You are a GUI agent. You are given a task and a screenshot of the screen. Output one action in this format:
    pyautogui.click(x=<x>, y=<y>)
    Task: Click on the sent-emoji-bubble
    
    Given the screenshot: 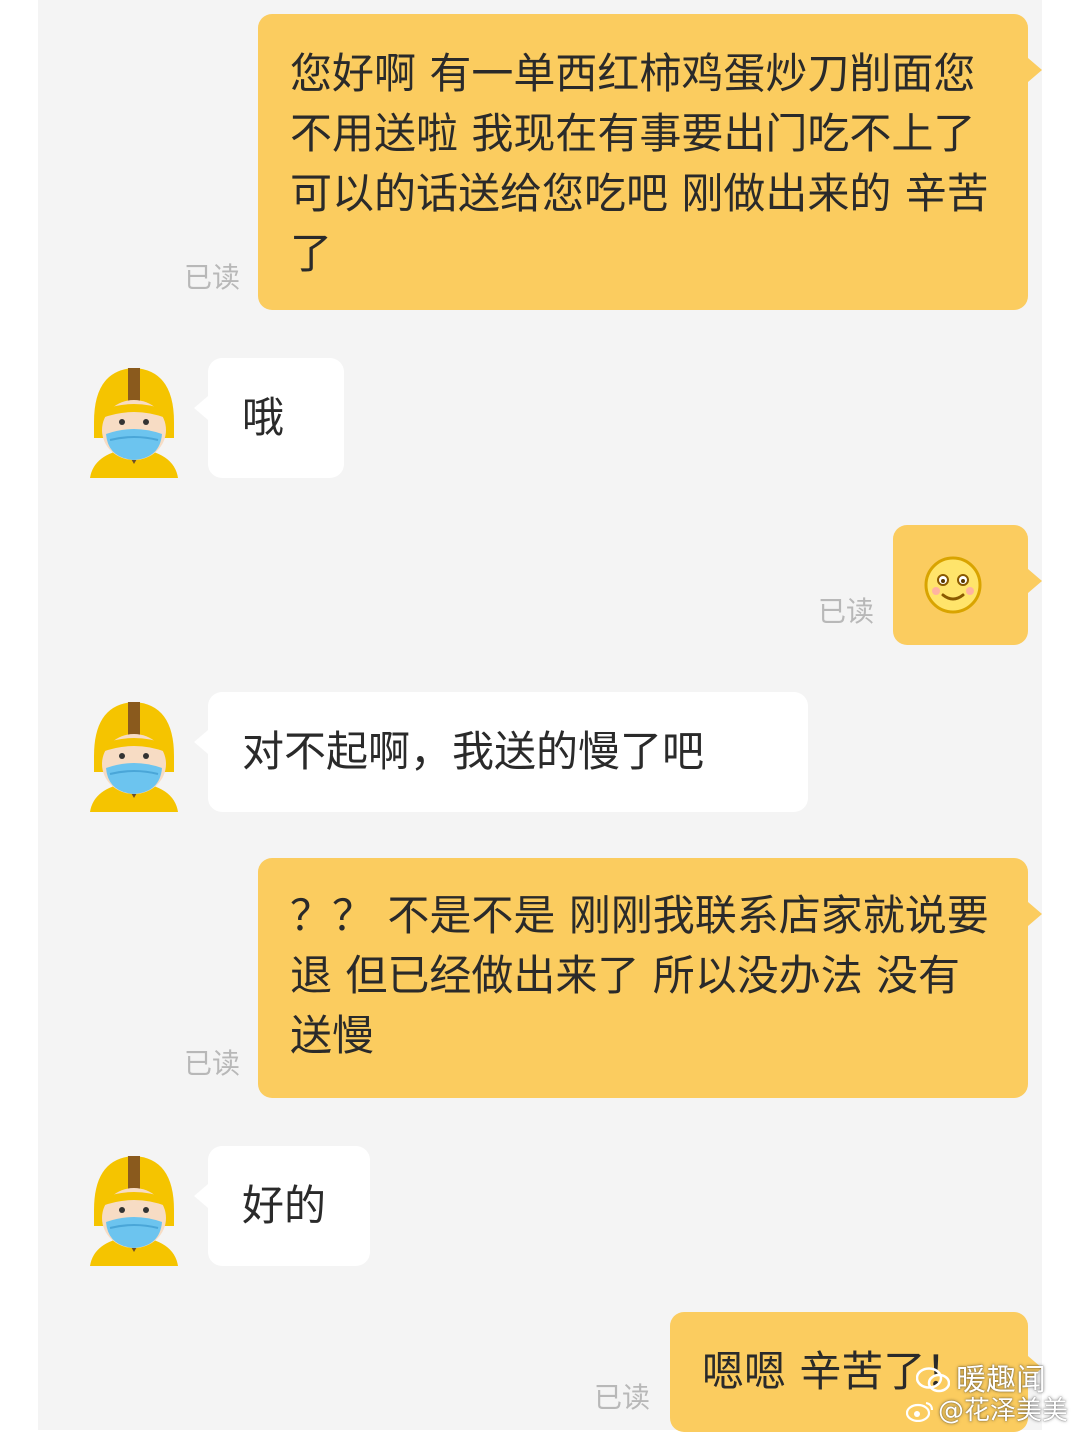 What is the action you would take?
    pyautogui.click(x=967, y=585)
    